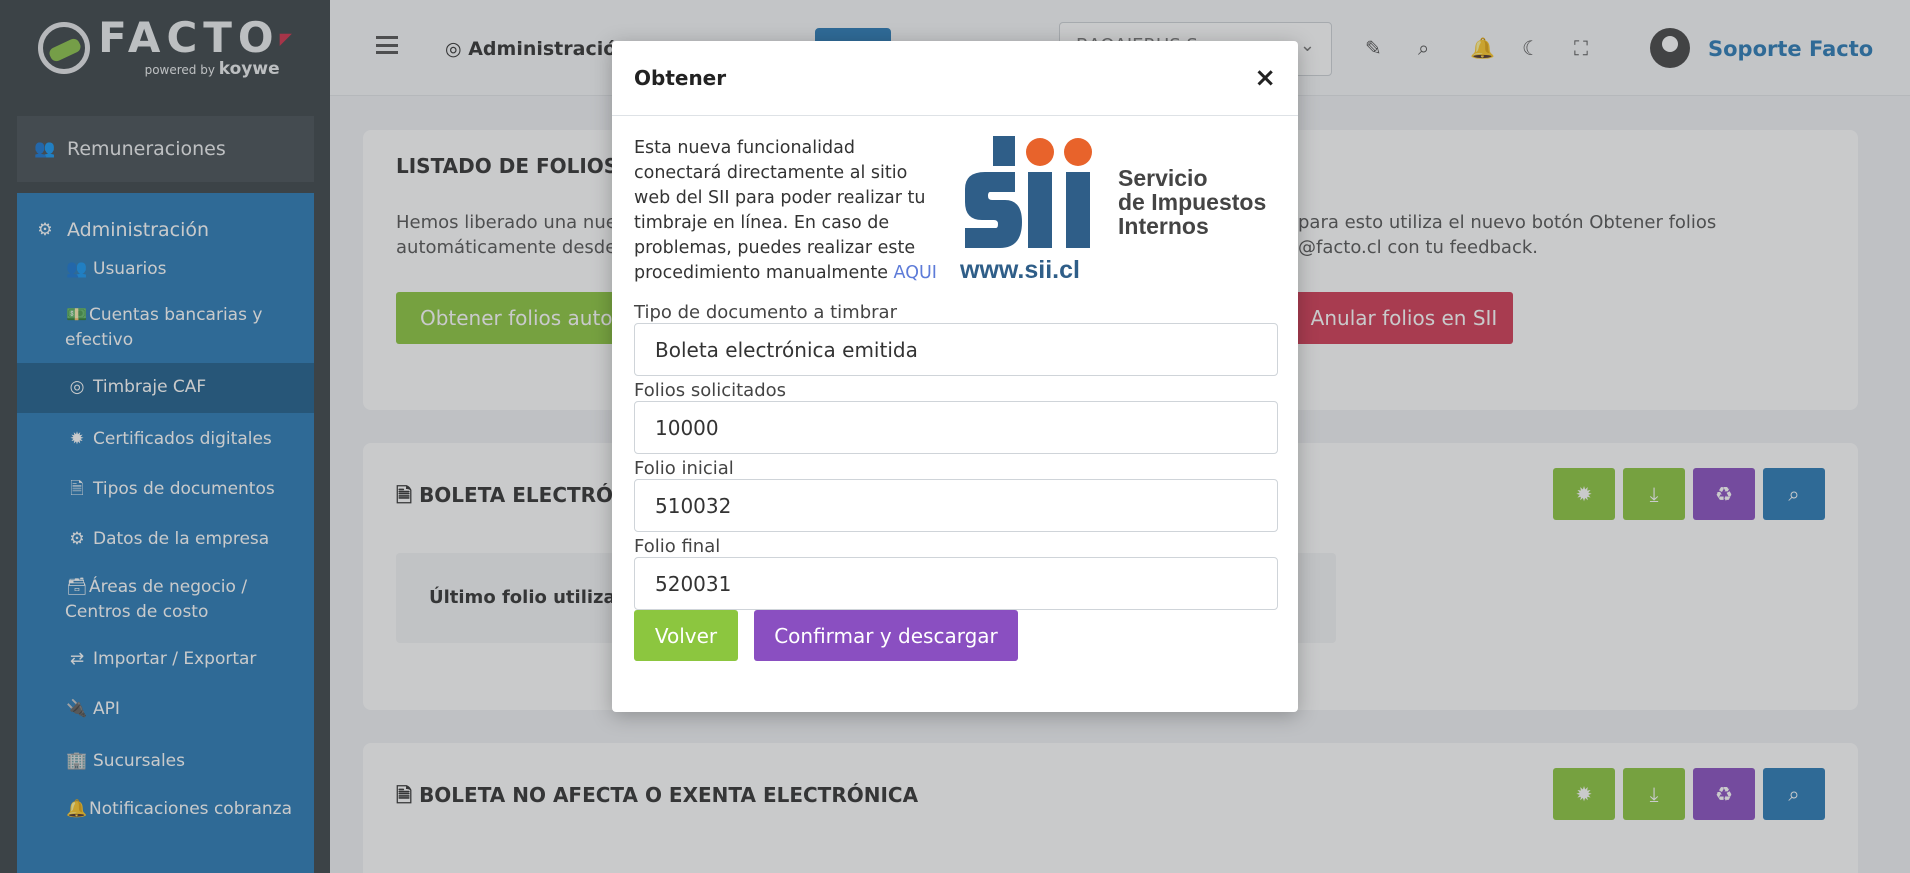  What do you see at coordinates (1020, 270) in the screenshot?
I see `sii-url: www.sii.cl` at bounding box center [1020, 270].